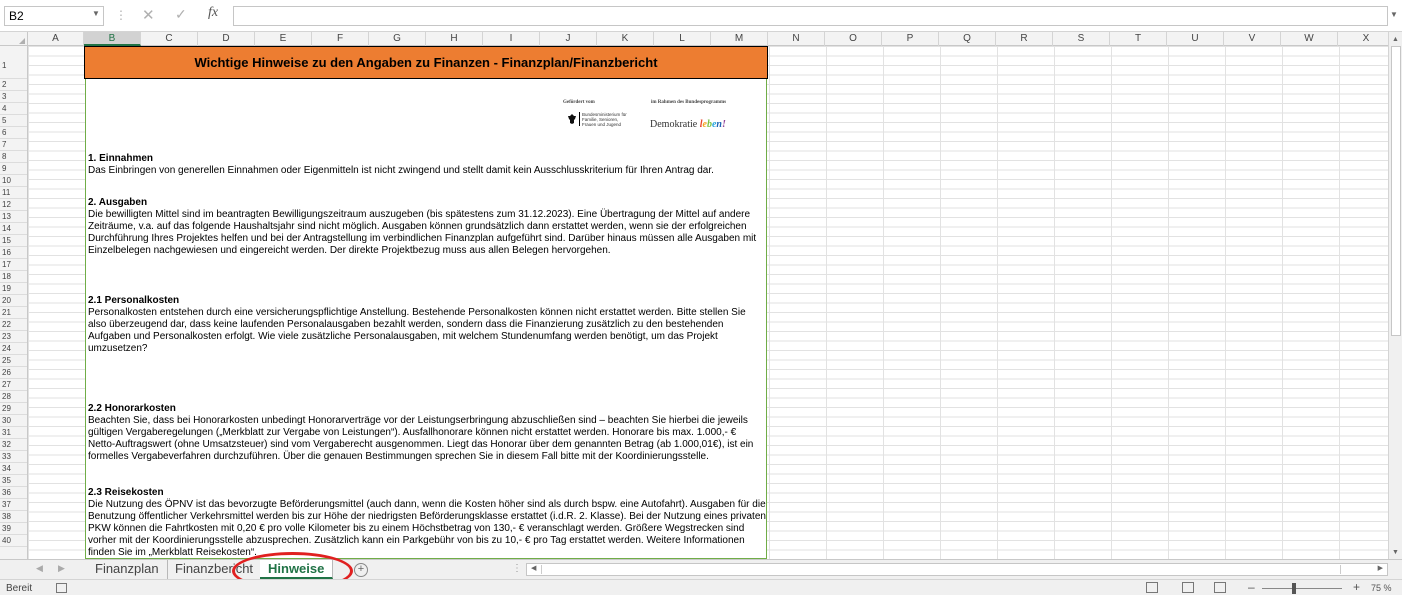 This screenshot has height=595, width=1402. Describe the element at coordinates (682, 39) in the screenshot. I see `column-header-l: L` at that location.